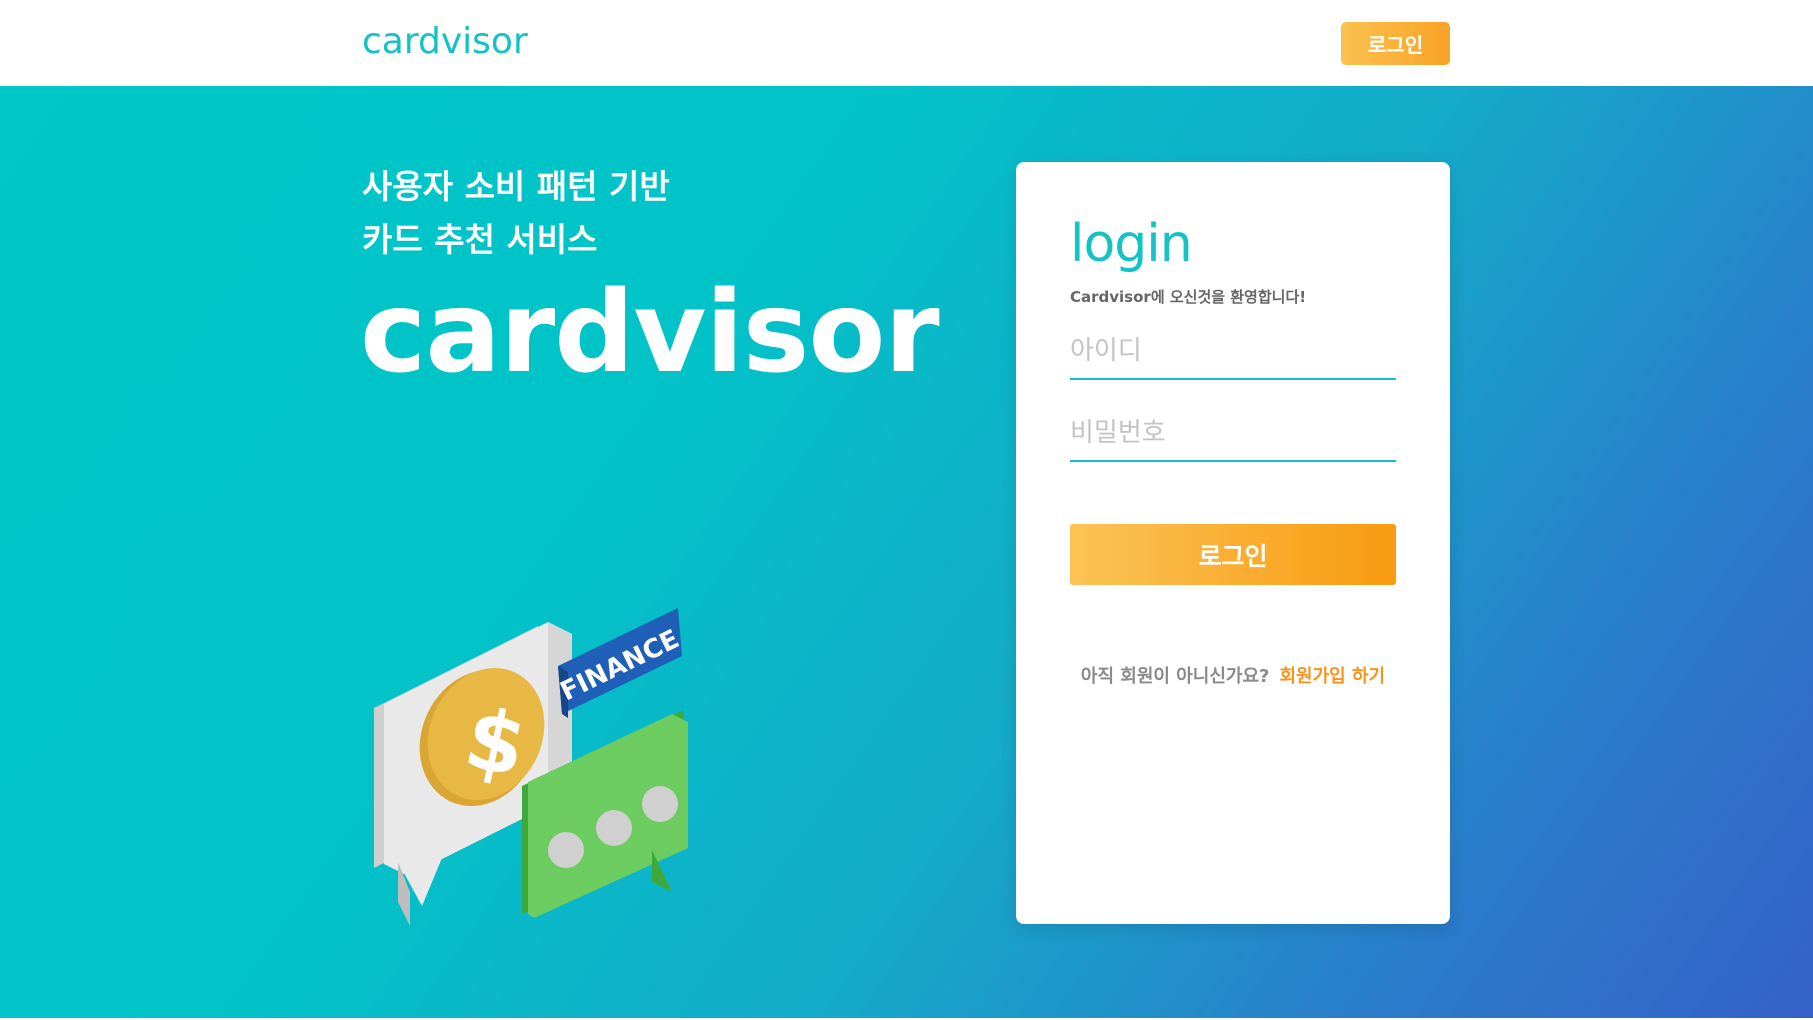 This screenshot has height=1020, width=1813. Describe the element at coordinates (906, 43) in the screenshot. I see `top-header: cardvisor 로그인` at that location.